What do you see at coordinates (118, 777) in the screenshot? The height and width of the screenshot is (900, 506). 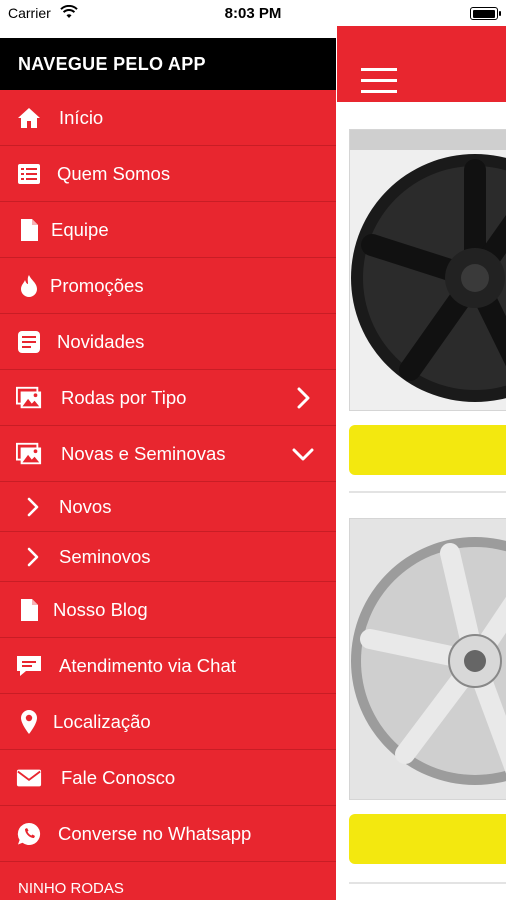 I see `menu-item-label: Fale Conosco` at bounding box center [118, 777].